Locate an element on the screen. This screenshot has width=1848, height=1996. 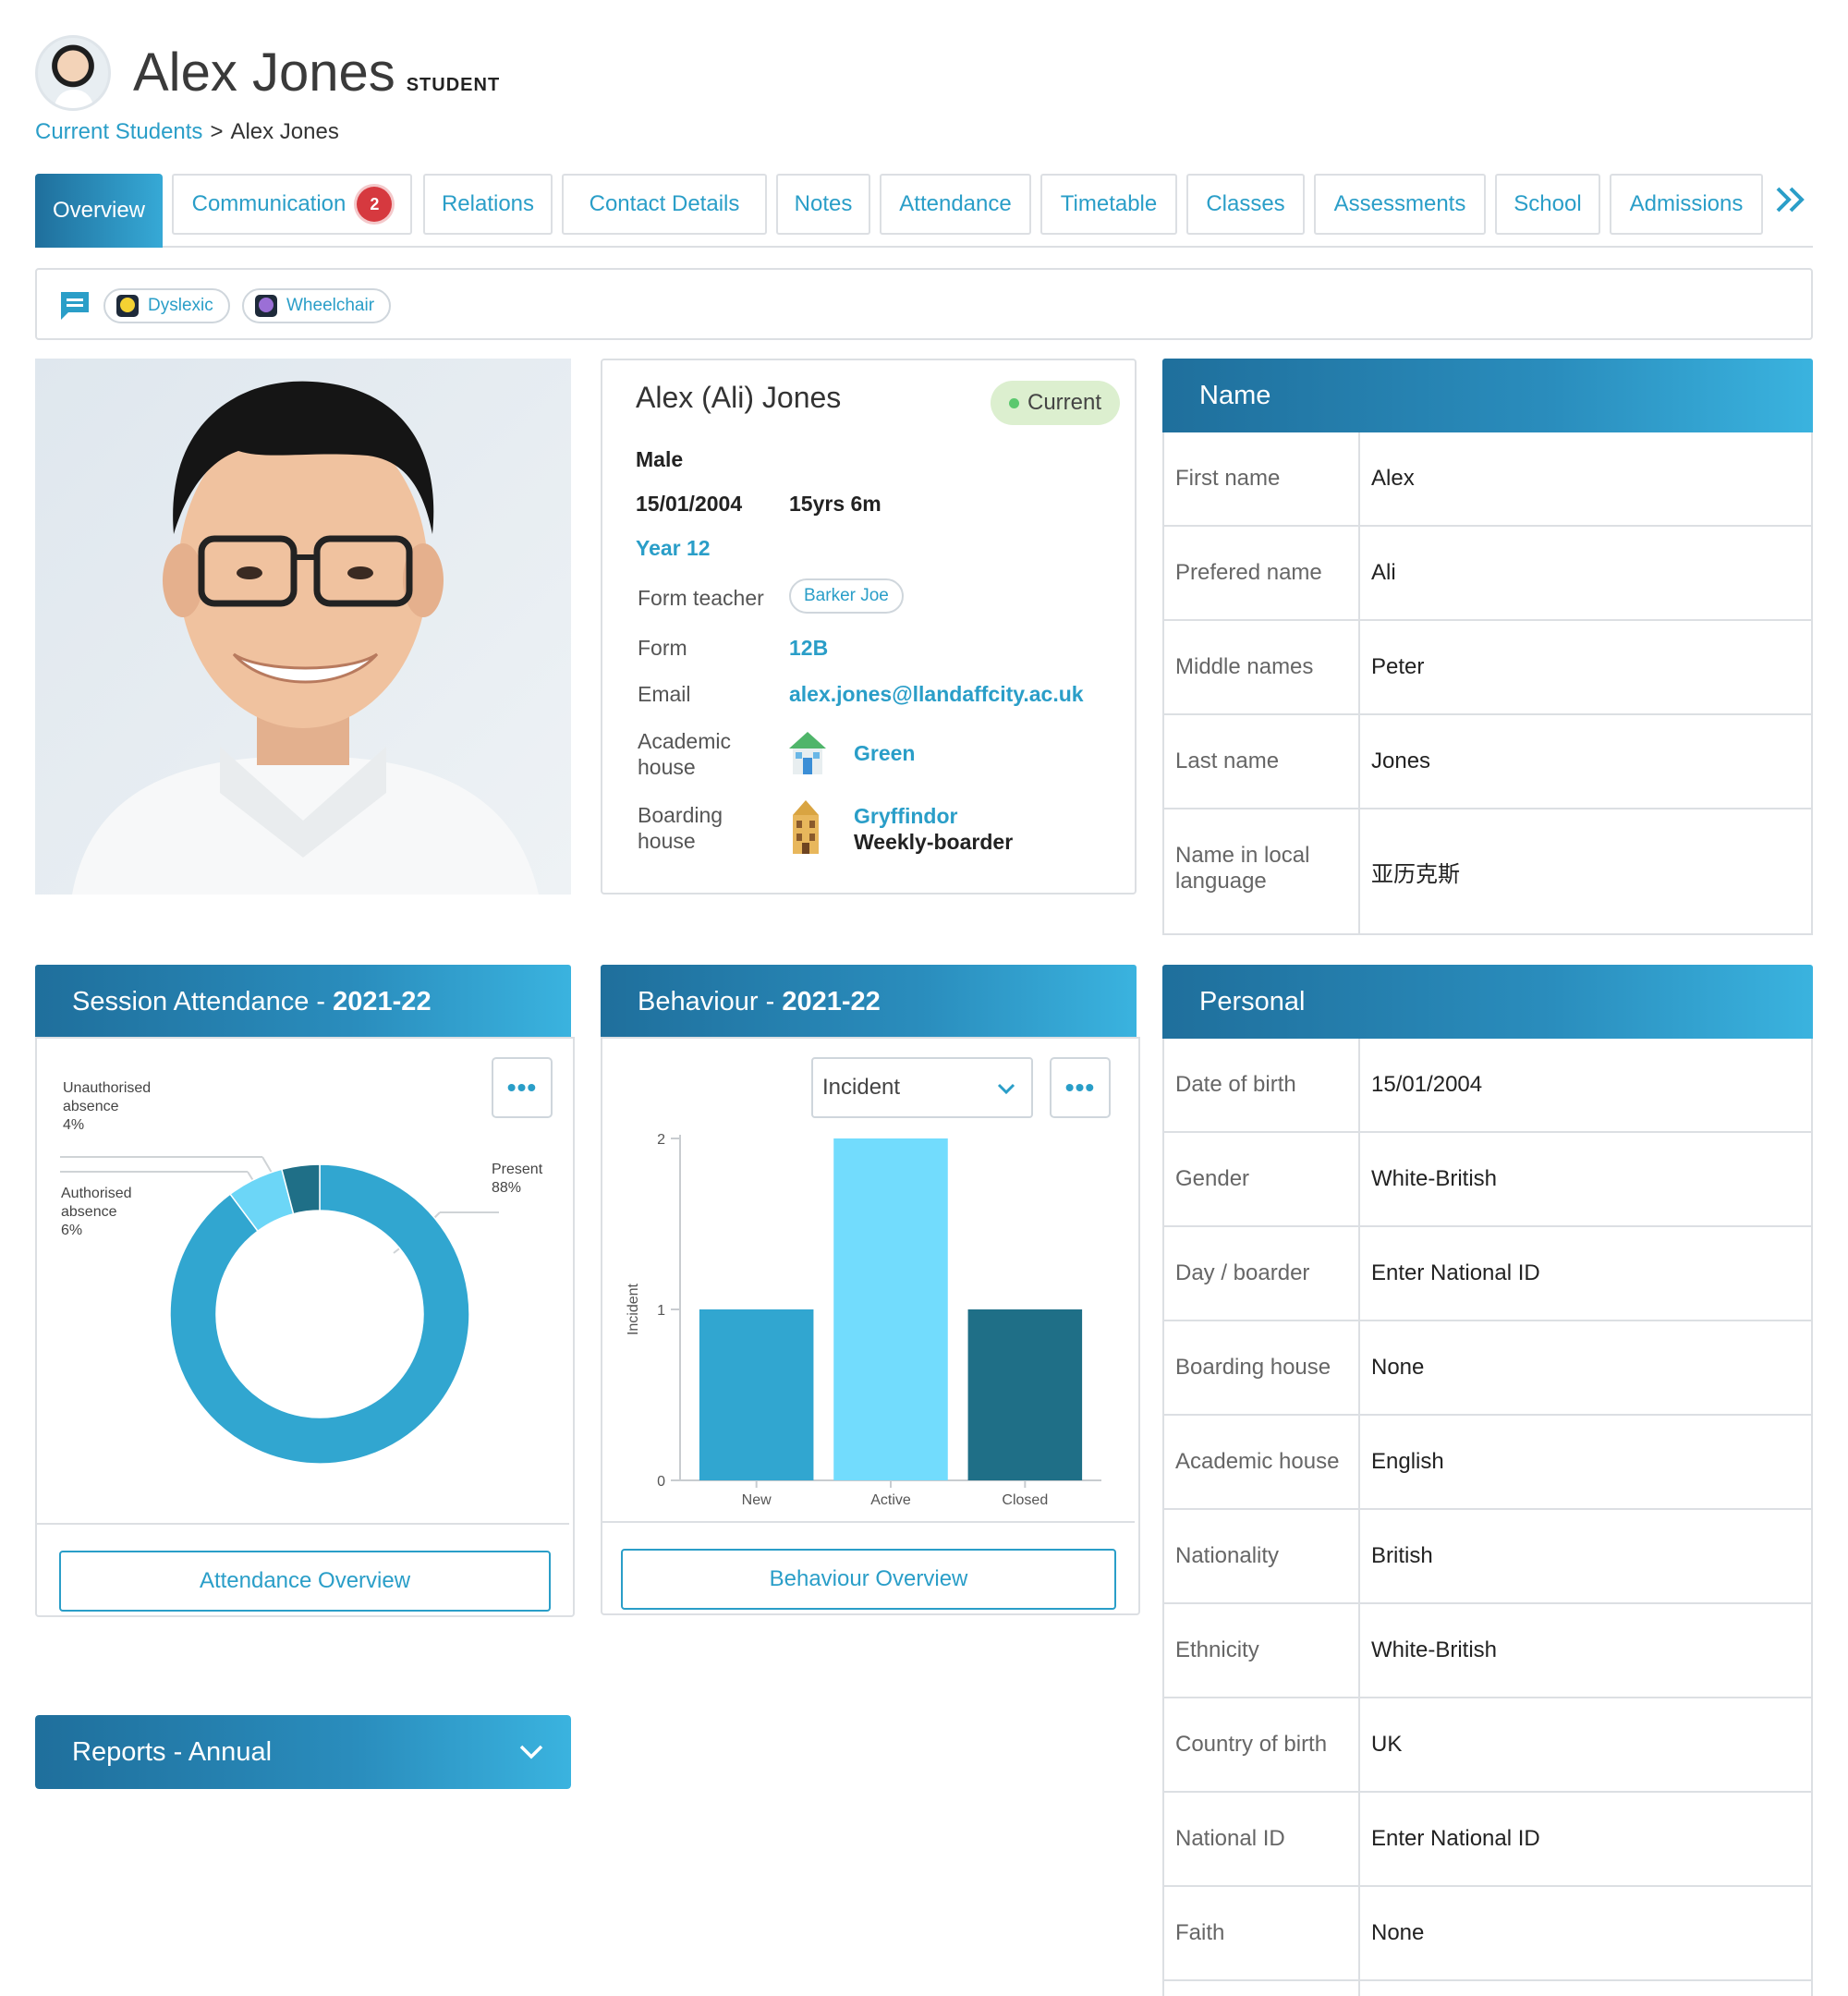
field-value: Jones is located at coordinates (1401, 760).